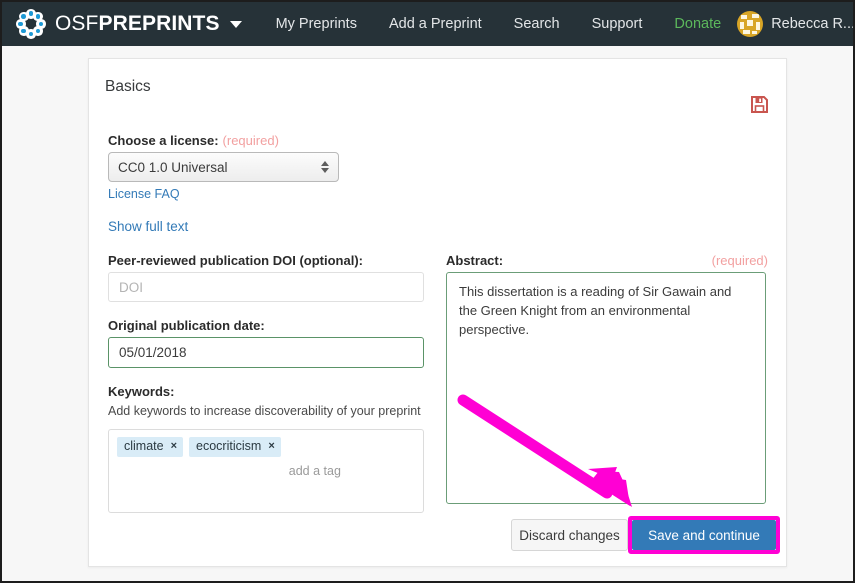 The image size is (855, 583). Describe the element at coordinates (617, 24) in the screenshot. I see `nav-support: Support` at that location.